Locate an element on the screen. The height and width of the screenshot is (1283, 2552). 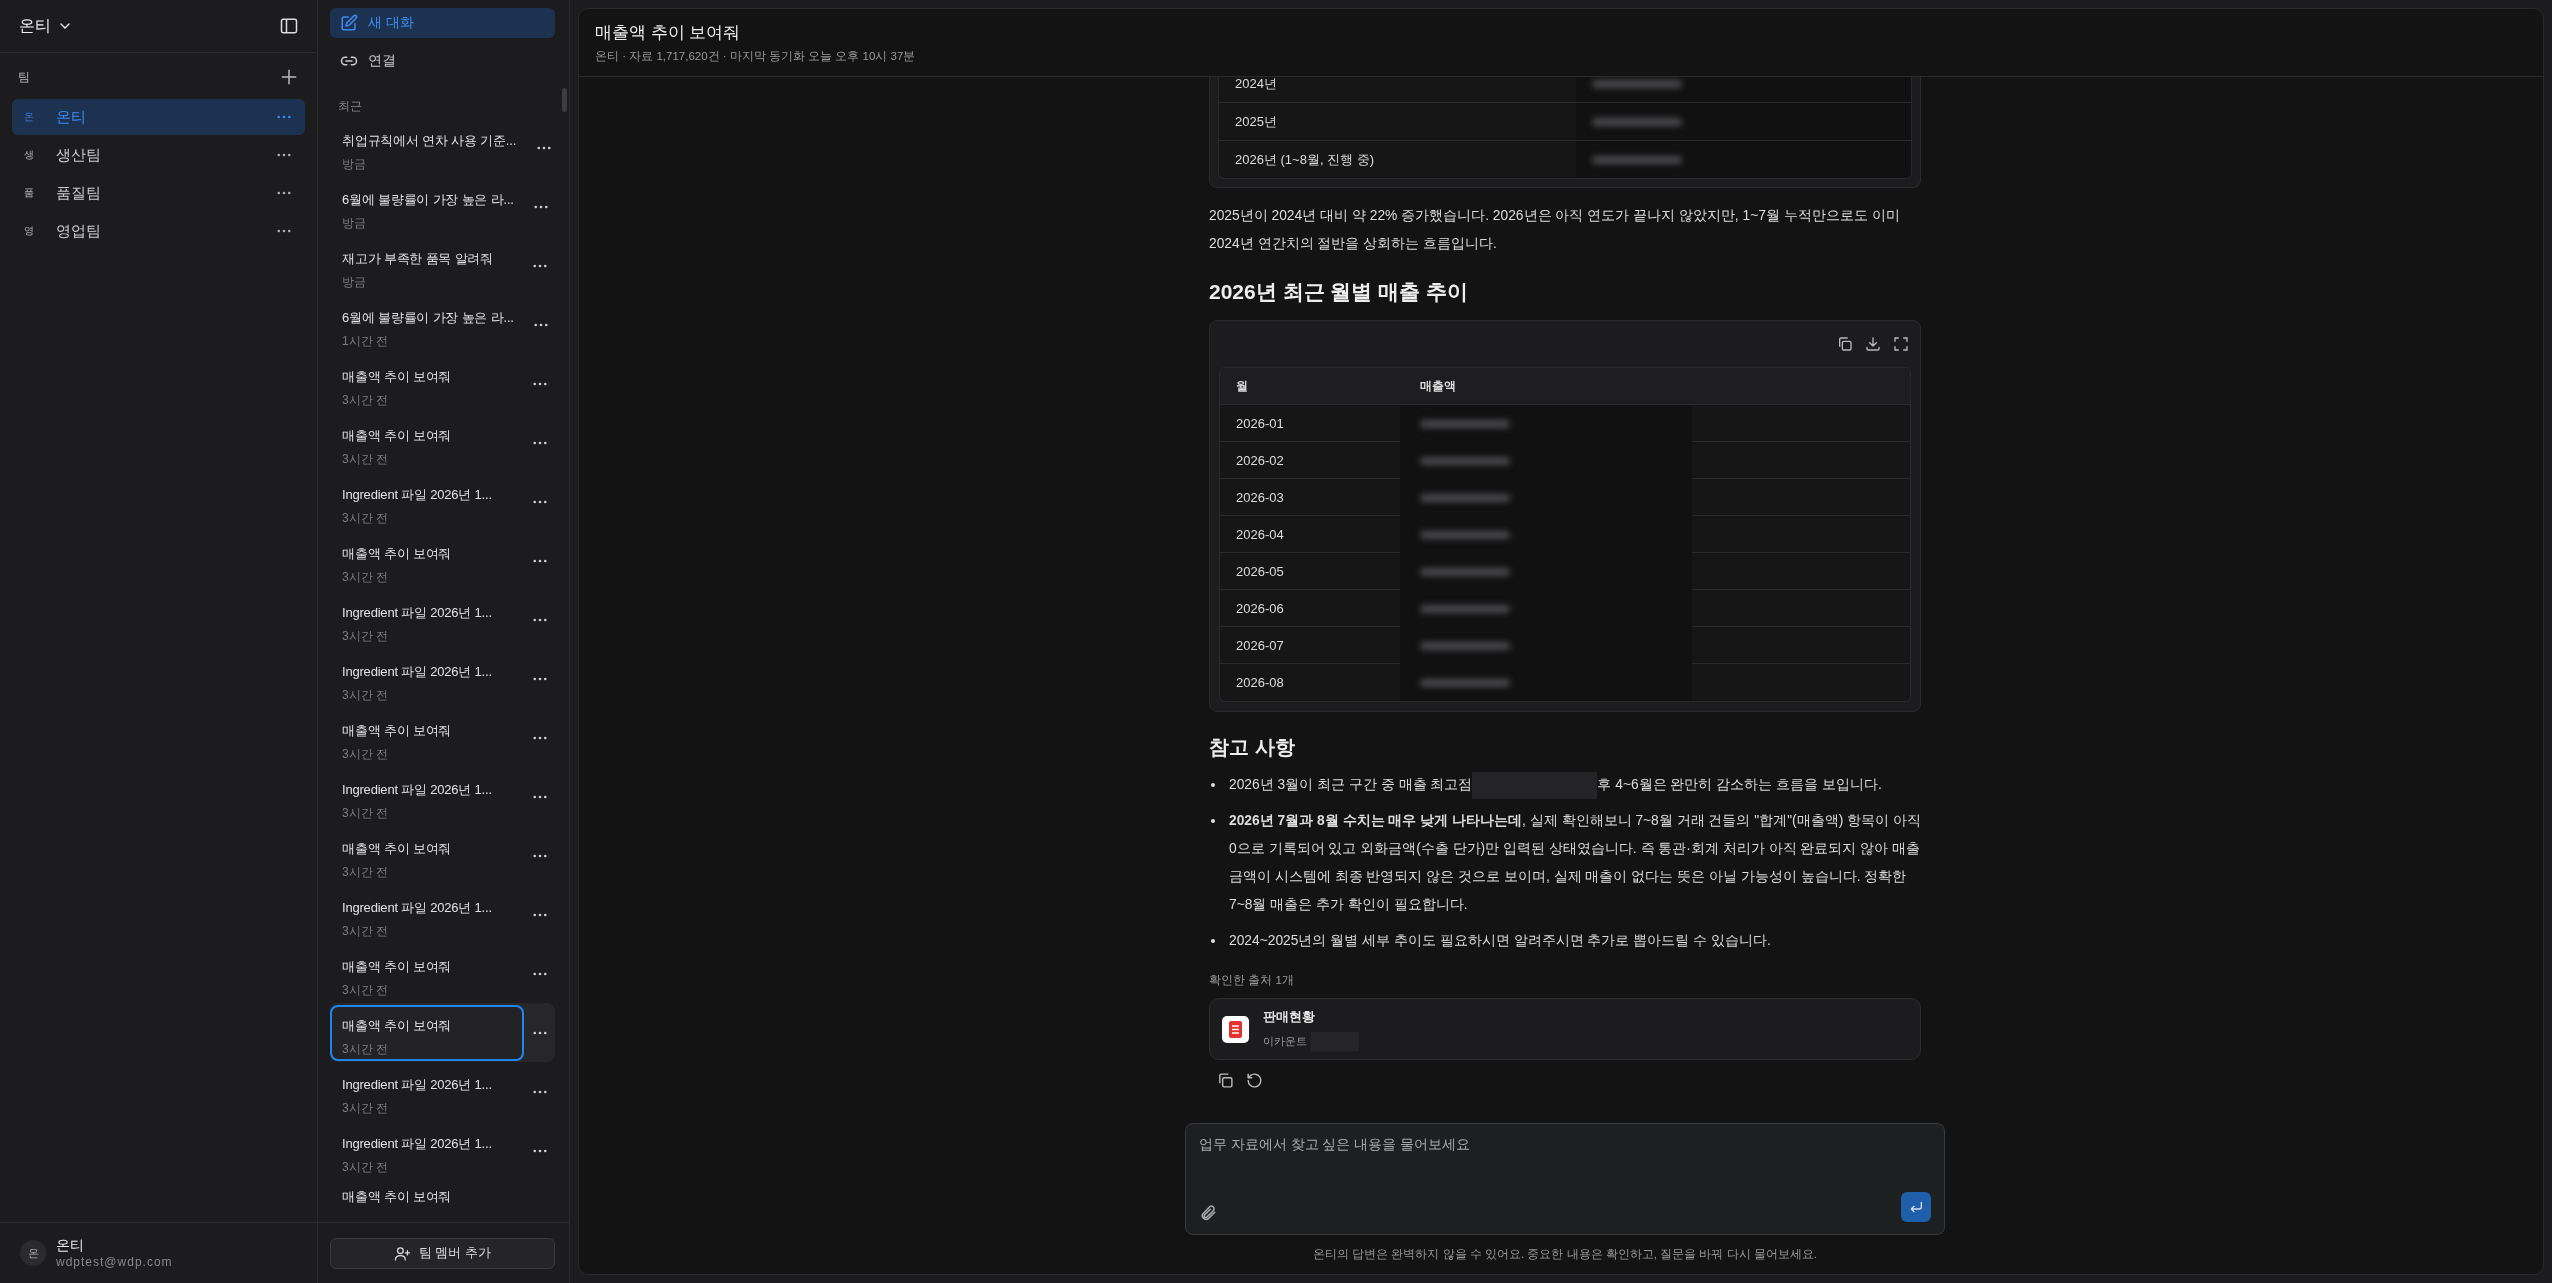
conversation-item: 취업규칙에서 연차 사용 기준... 방금 is located at coordinates (429, 147).